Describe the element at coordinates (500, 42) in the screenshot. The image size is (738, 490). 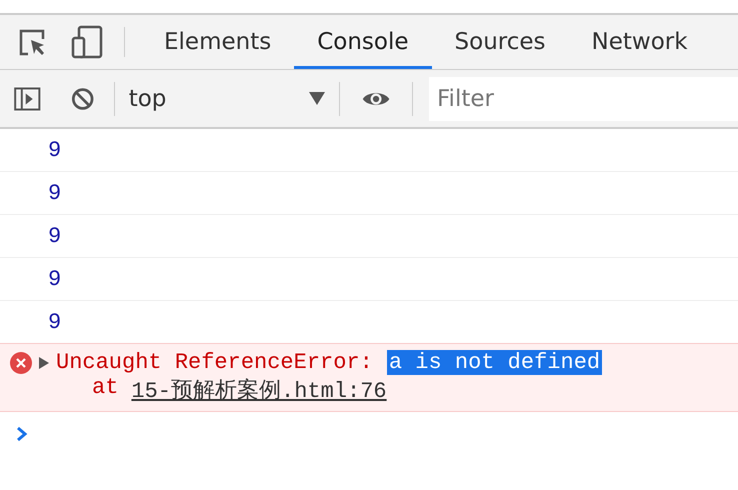
I see `tab: Sources` at that location.